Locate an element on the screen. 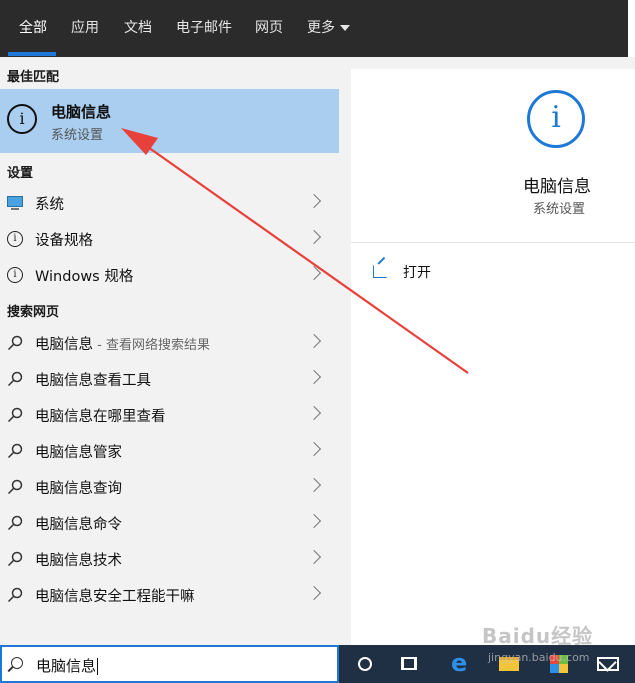 This screenshot has height=683, width=635. edge-button: e is located at coordinates (469, 664).